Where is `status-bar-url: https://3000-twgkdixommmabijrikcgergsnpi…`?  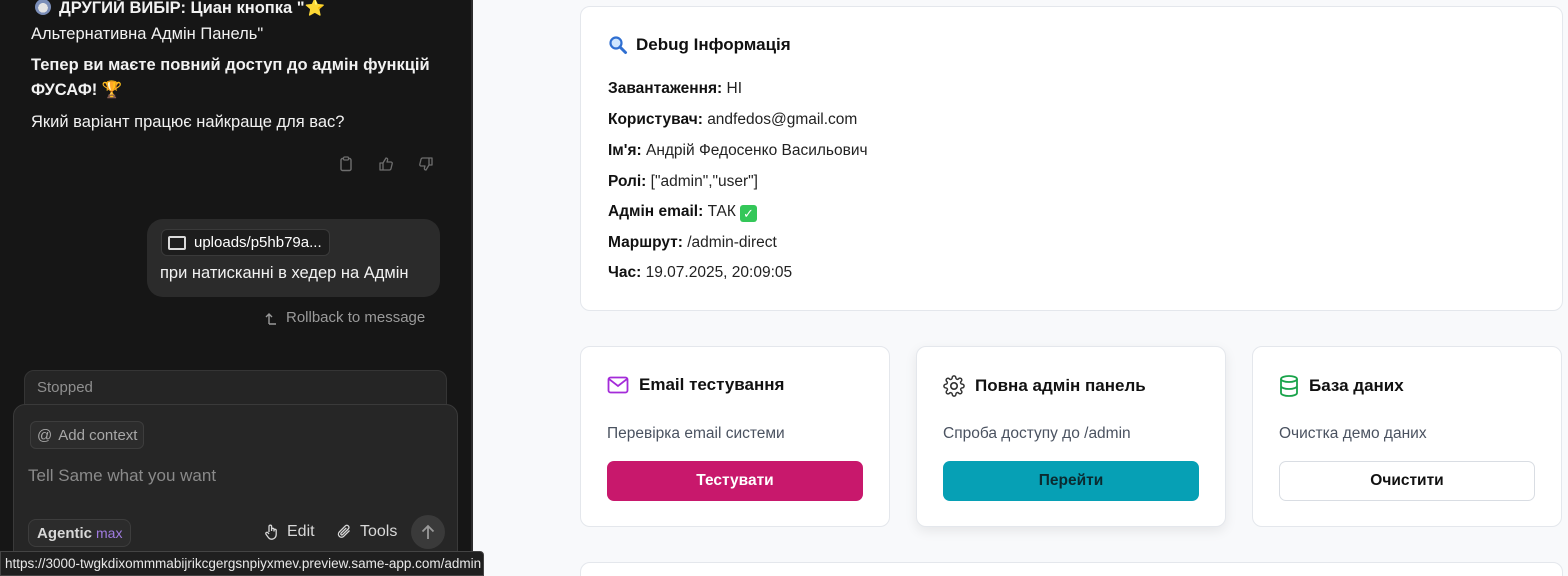 status-bar-url: https://3000-twgkdixommmabijrikcgergsnpi… is located at coordinates (242, 563).